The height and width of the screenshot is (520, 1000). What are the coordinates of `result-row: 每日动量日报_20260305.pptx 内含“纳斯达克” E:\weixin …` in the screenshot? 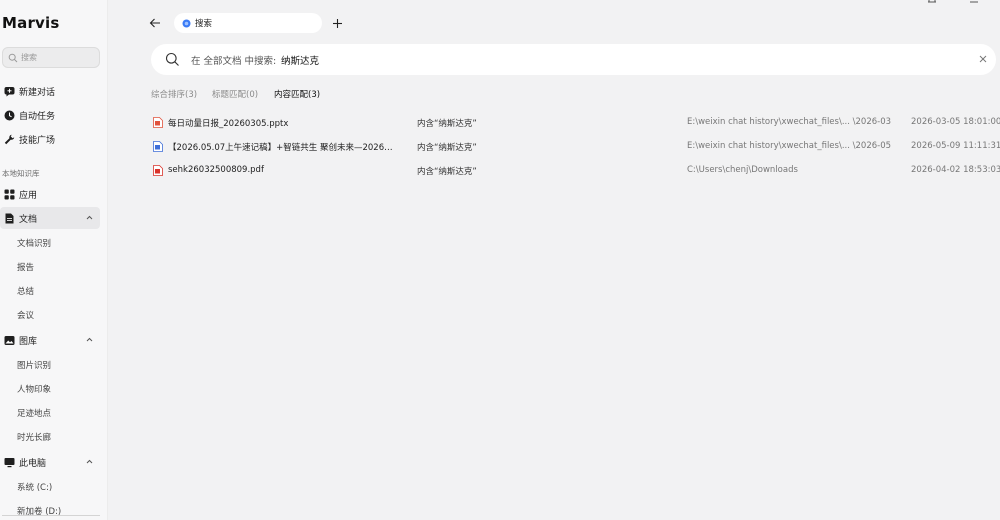 It's located at (575, 125).